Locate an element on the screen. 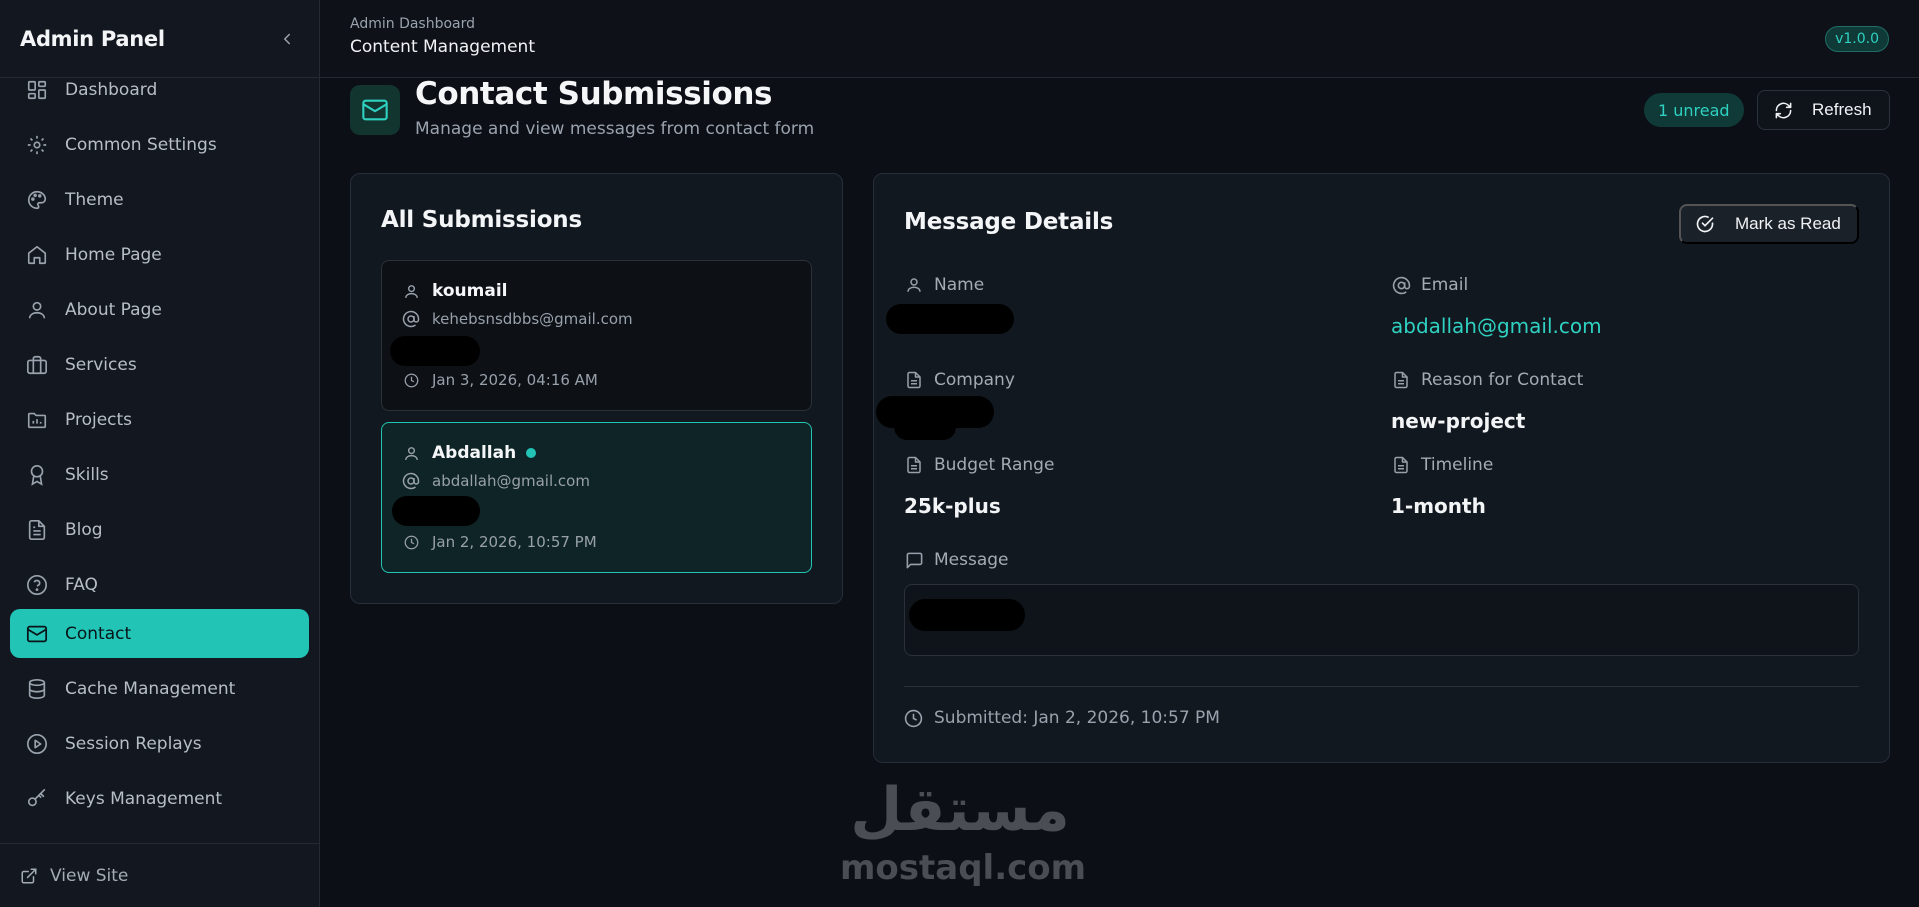 This screenshot has height=907, width=1919. breadcrumb: Admin Dashboard is located at coordinates (413, 24).